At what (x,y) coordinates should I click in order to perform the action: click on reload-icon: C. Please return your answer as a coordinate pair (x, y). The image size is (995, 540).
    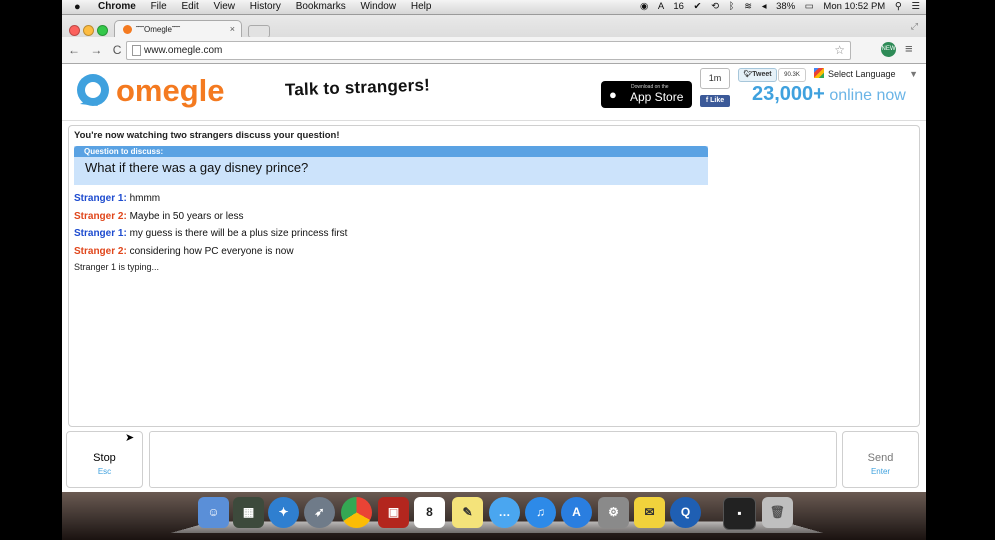
    Looking at the image, I should click on (117, 50).